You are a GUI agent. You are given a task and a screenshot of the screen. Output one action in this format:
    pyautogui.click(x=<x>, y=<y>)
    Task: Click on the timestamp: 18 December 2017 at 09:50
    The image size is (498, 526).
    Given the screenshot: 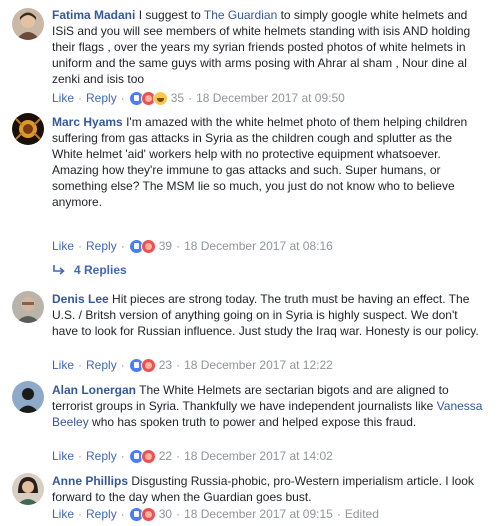 What is the action you would take?
    pyautogui.click(x=270, y=98)
    